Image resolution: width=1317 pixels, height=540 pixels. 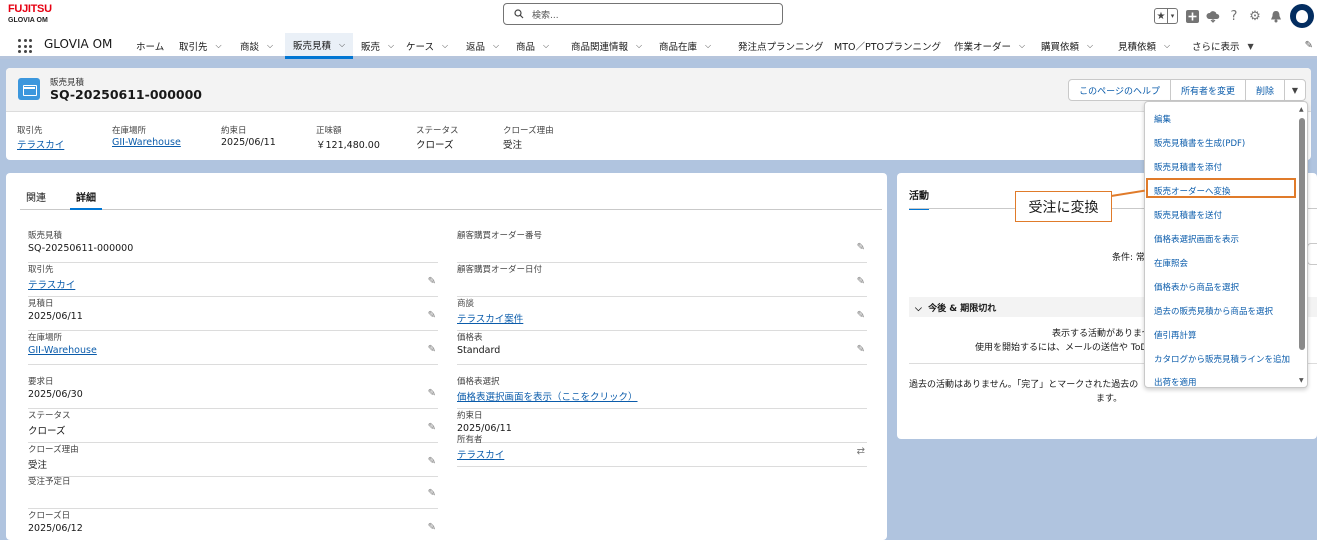 I want to click on field-label: クローズ日, so click(x=49, y=516).